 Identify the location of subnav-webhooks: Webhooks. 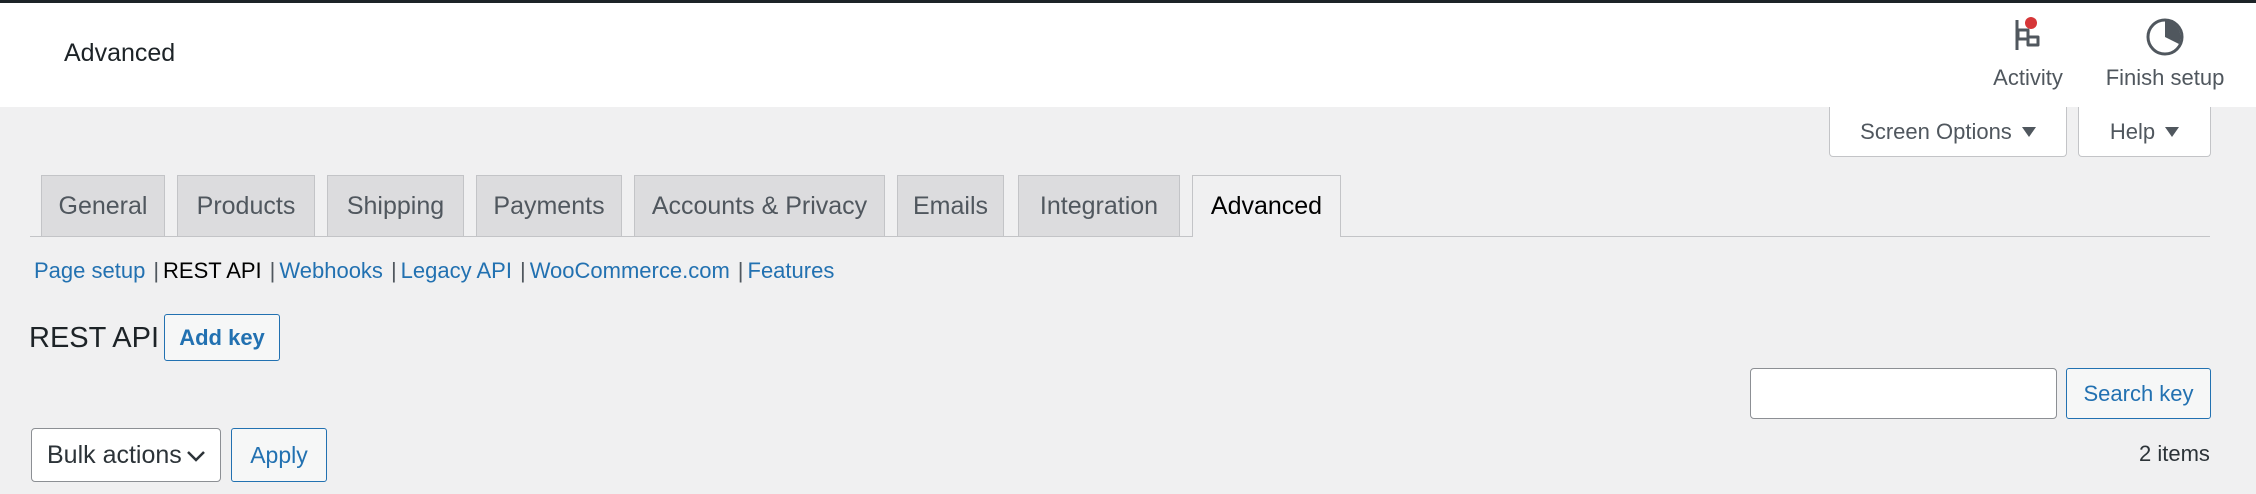
(331, 270).